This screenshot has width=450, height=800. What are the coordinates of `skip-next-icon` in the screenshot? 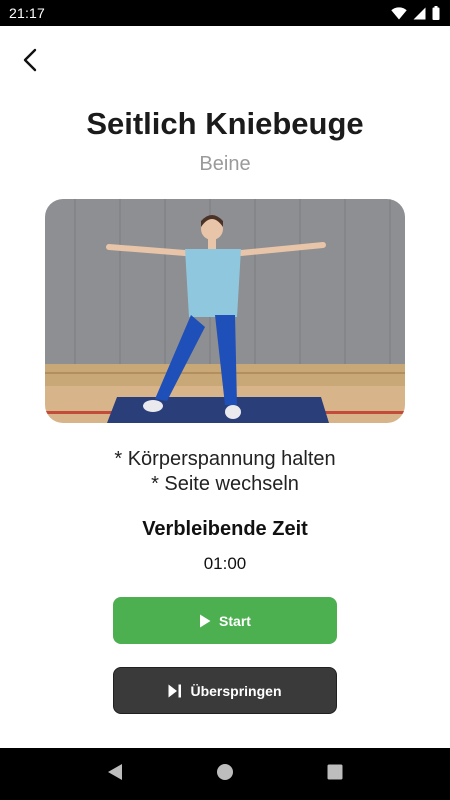 It's located at (175, 691).